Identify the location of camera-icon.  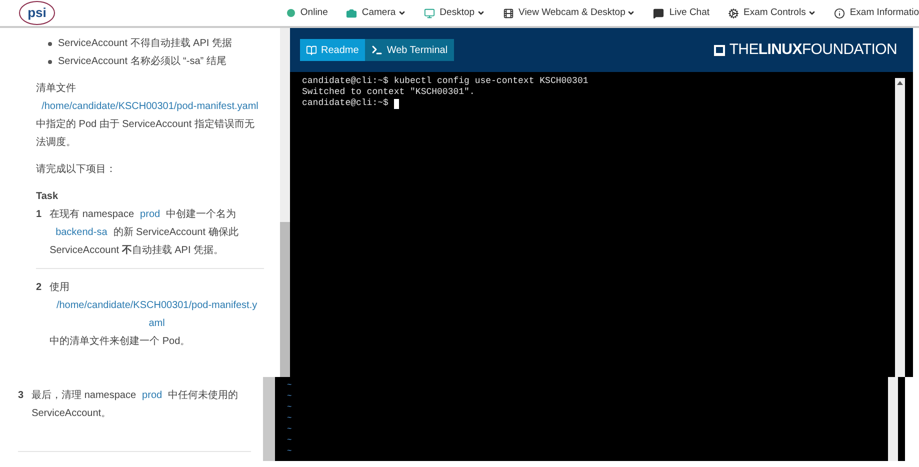
(351, 13).